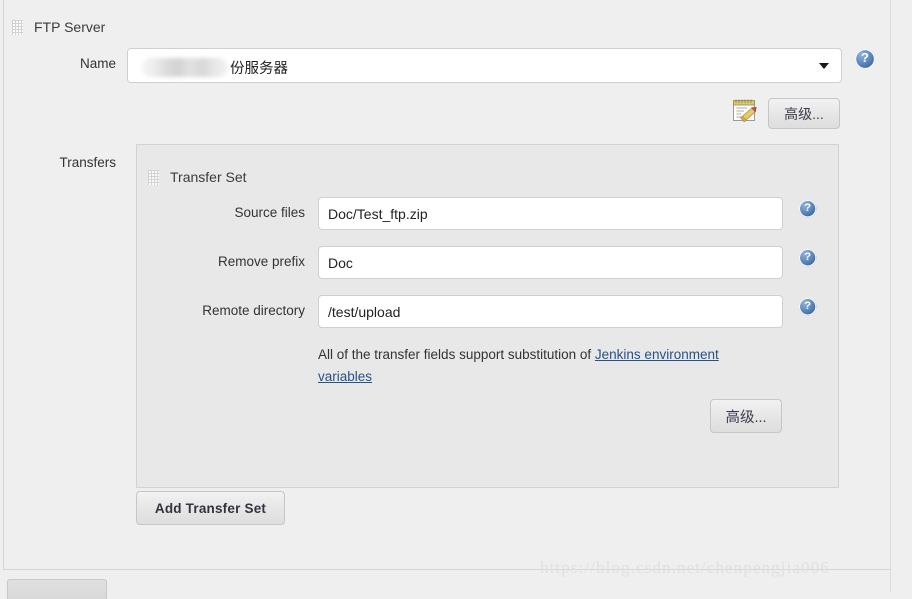 Image resolution: width=912 pixels, height=599 pixels. What do you see at coordinates (484, 65) in the screenshot?
I see `name-select: 份服务器` at bounding box center [484, 65].